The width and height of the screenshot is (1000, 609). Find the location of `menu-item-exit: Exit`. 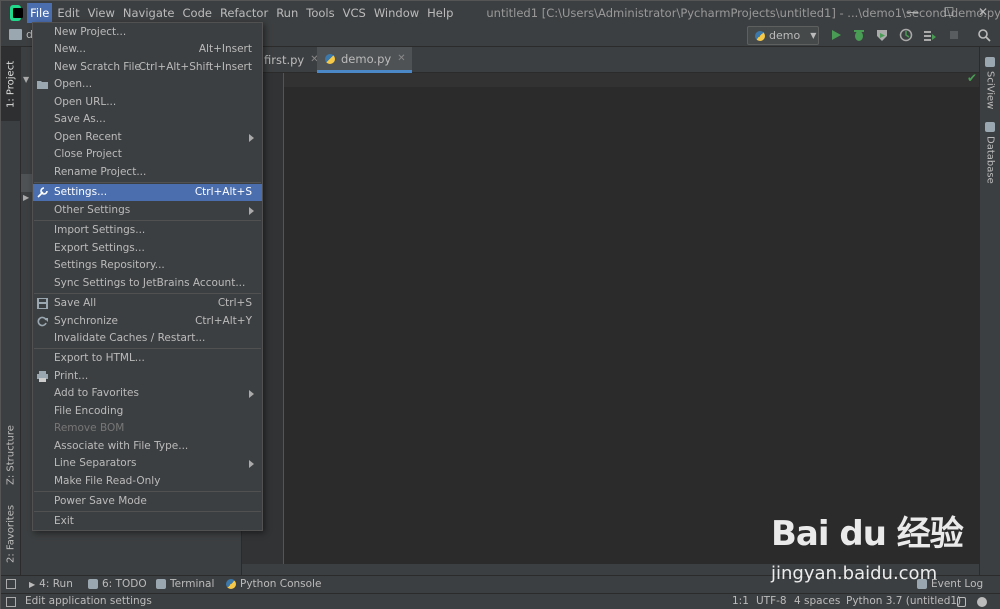

menu-item-exit: Exit is located at coordinates (147, 521).